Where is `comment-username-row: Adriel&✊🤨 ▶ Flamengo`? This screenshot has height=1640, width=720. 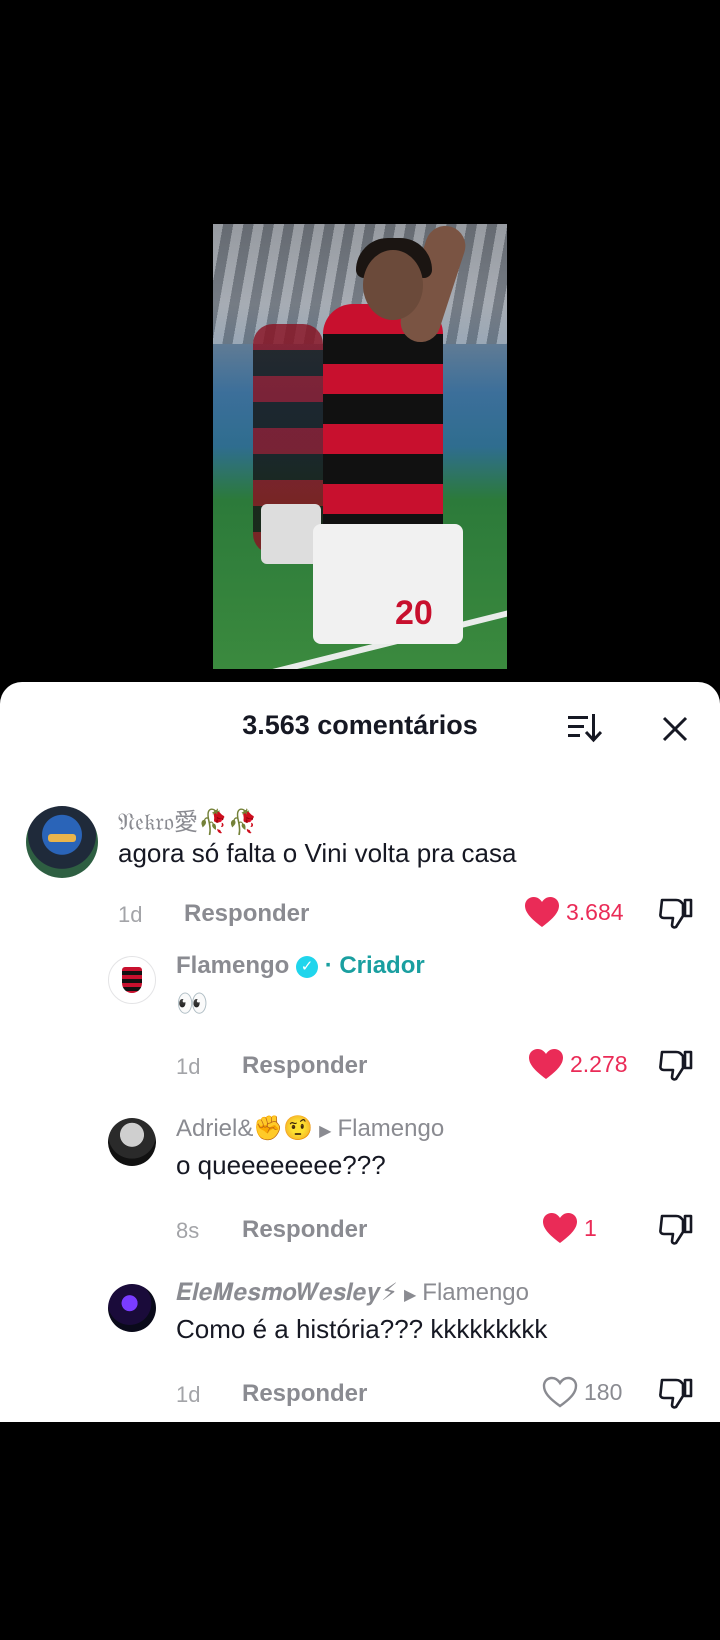 comment-username-row: Adriel&✊🤨 ▶ Flamengo is located at coordinates (310, 1128).